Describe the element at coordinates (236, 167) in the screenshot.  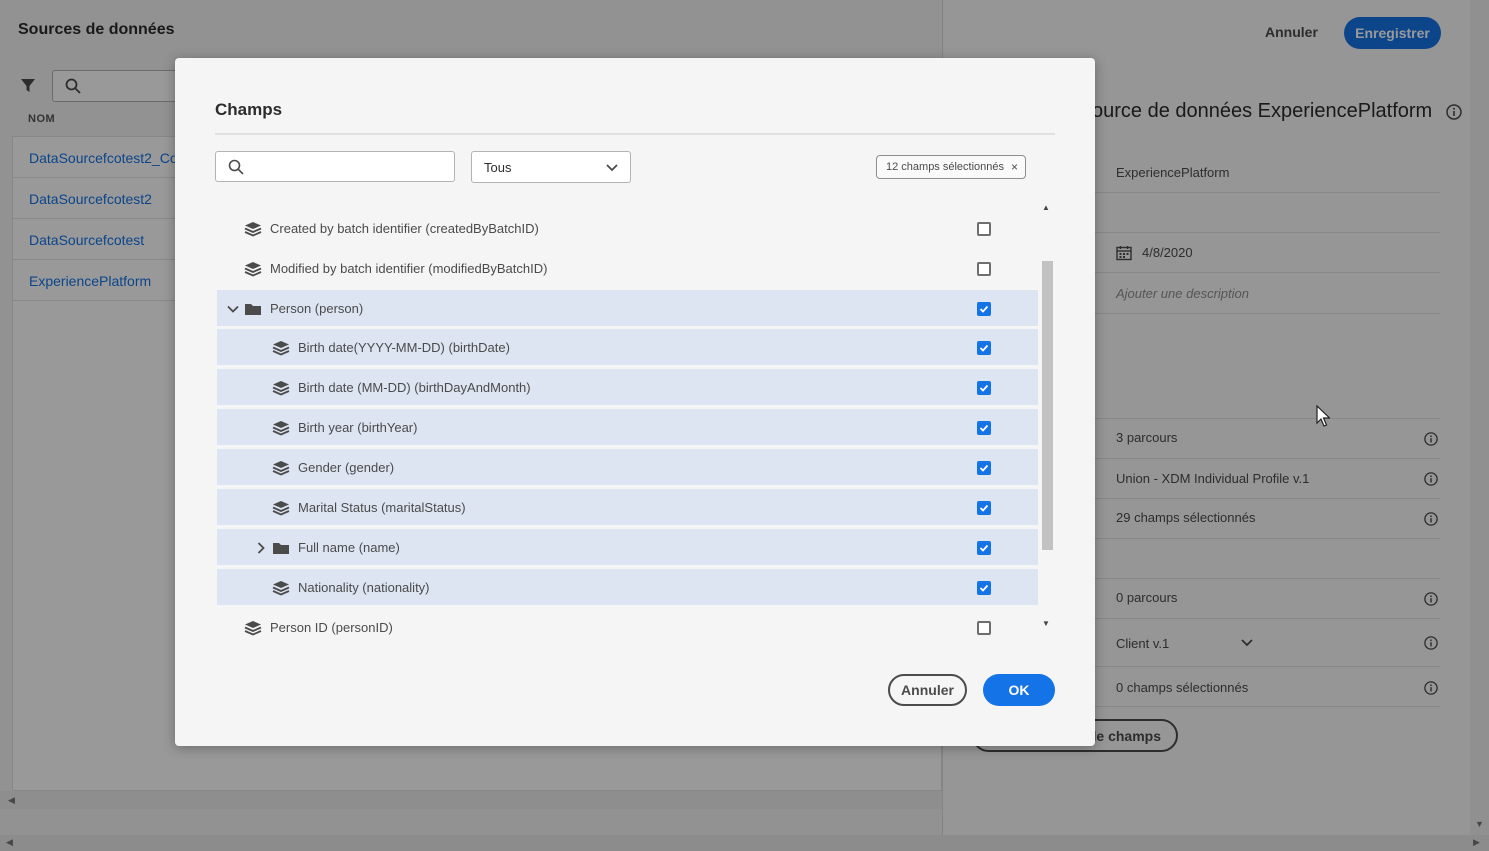
I see `search-icon` at that location.